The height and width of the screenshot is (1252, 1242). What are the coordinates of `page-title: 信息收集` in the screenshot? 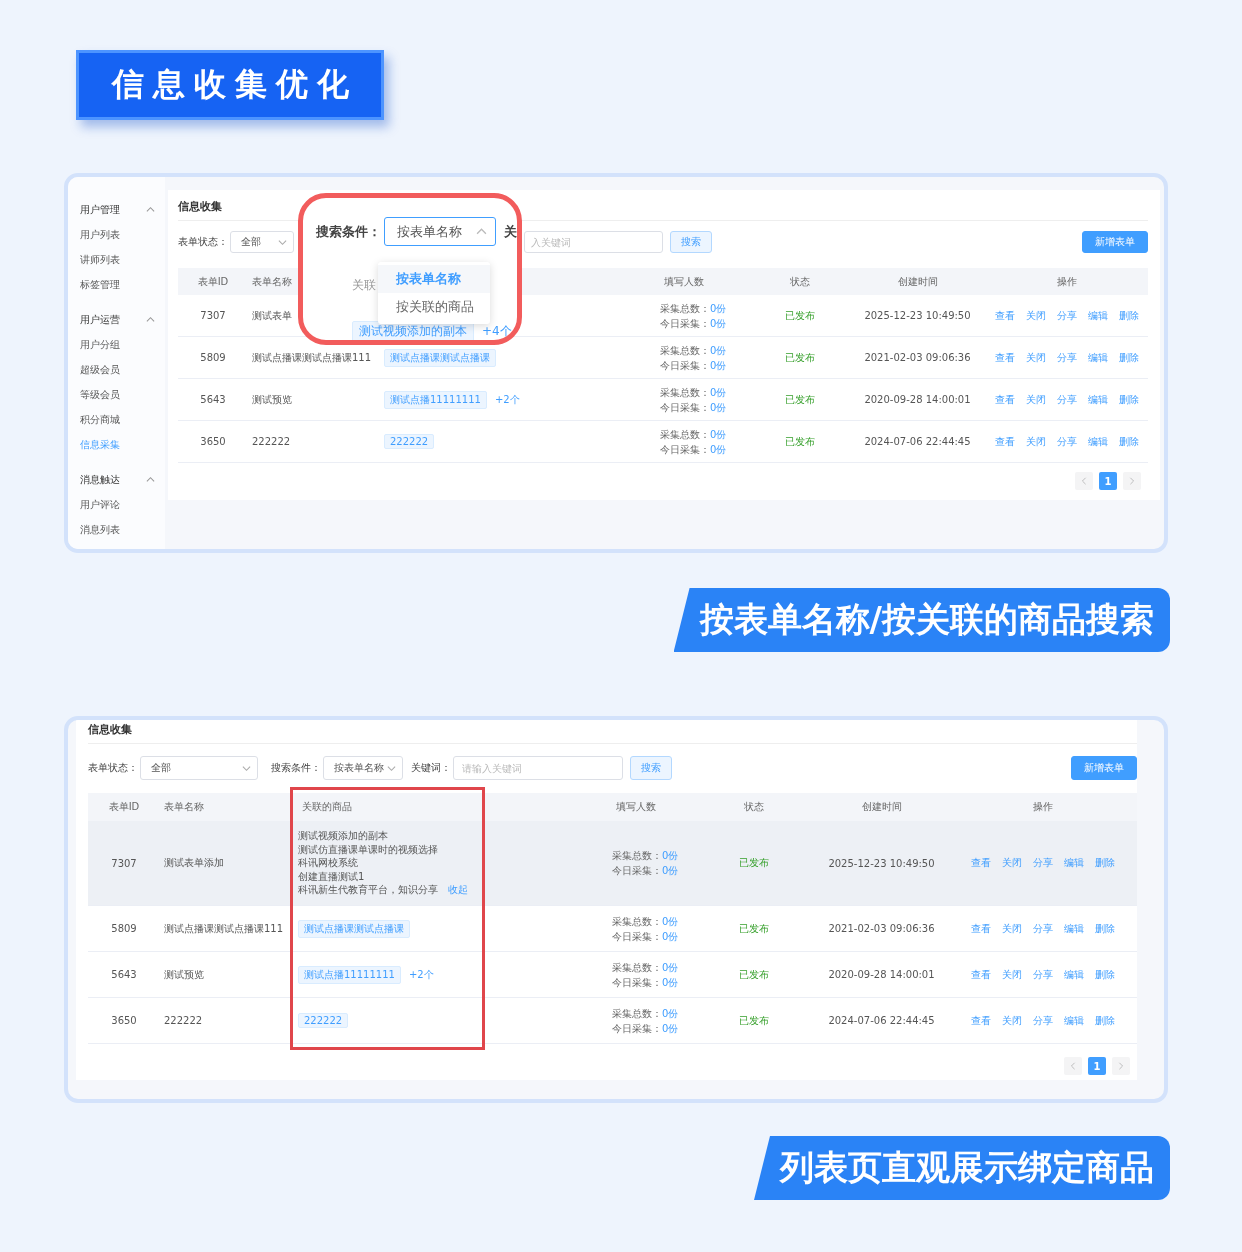 It's located at (200, 207).